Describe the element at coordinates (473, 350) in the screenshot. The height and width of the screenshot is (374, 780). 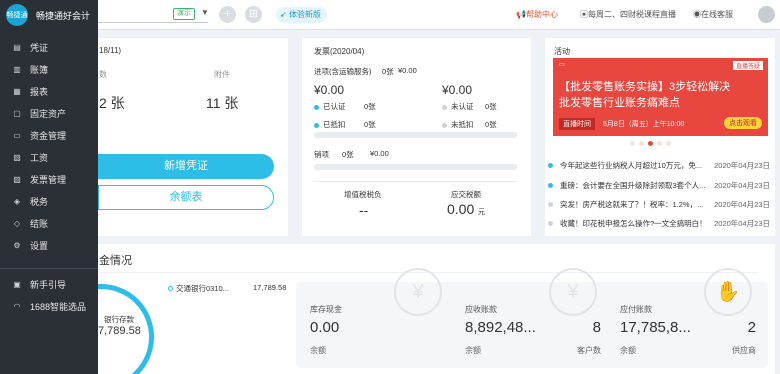
I see `receivable-sub: 余额` at that location.